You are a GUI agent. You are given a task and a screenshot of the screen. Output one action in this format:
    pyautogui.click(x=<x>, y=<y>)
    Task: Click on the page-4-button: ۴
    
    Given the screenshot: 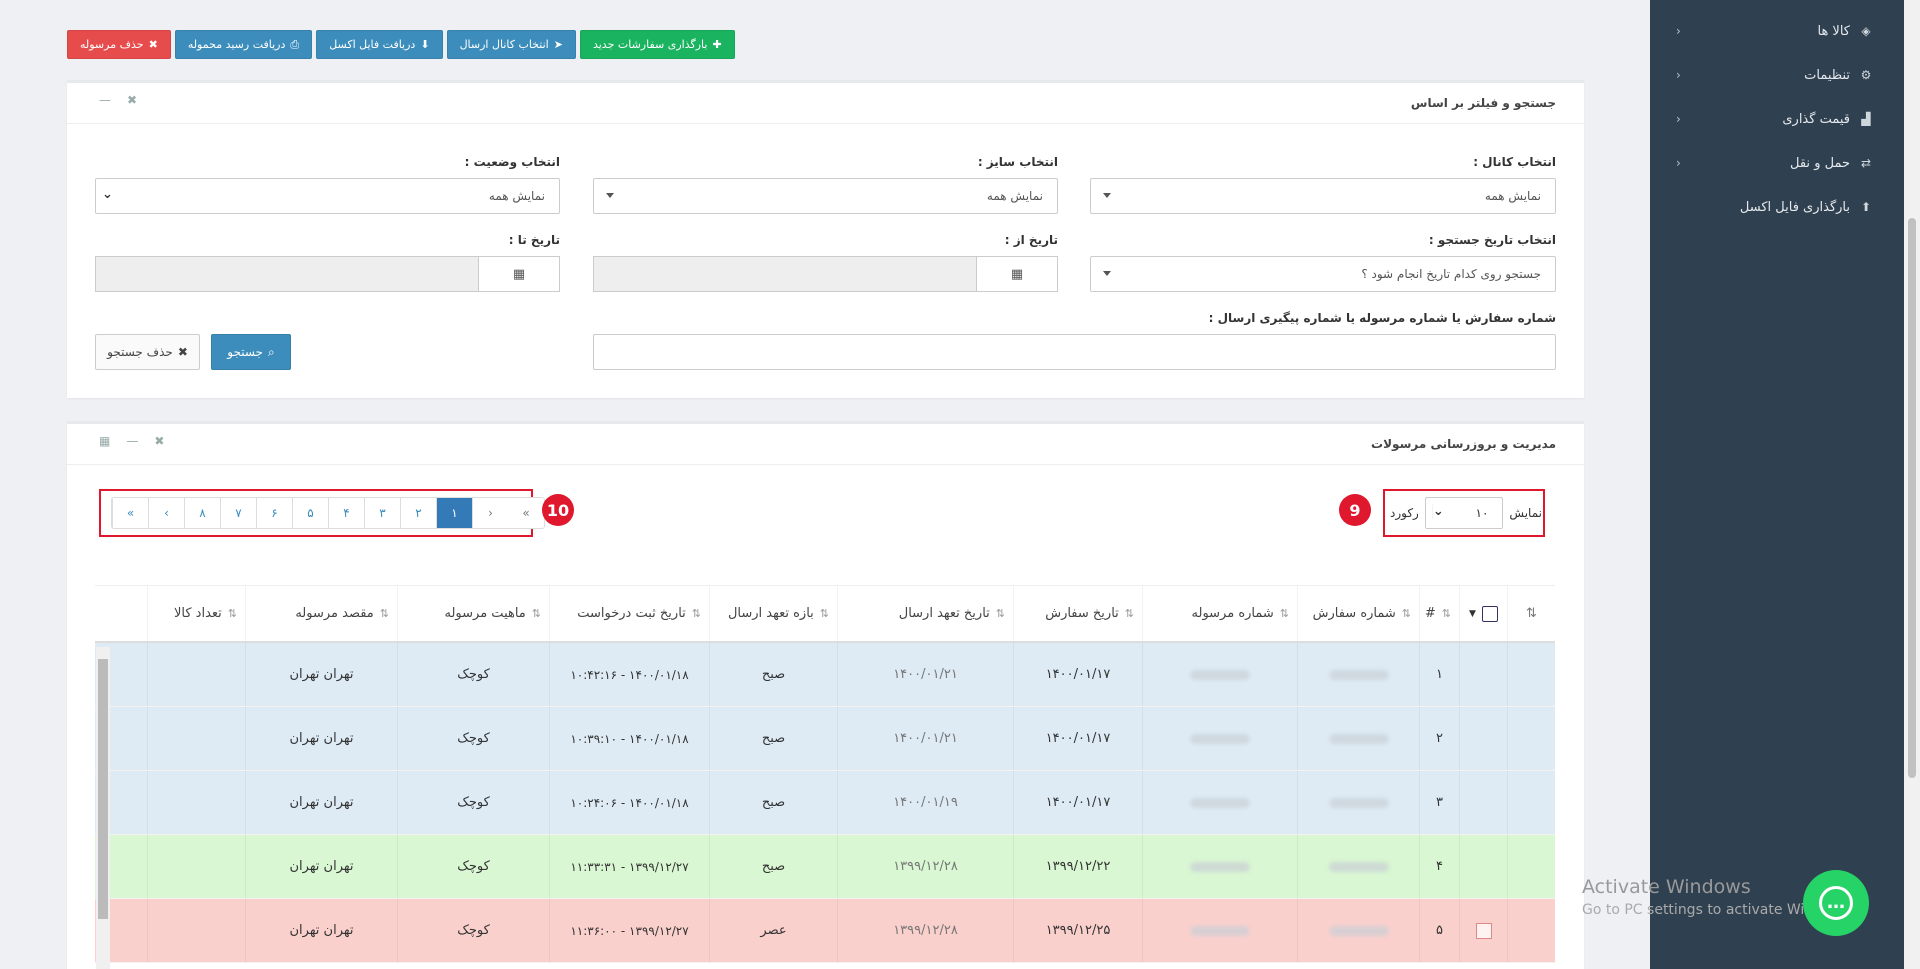 What is the action you would take?
    pyautogui.click(x=346, y=513)
    